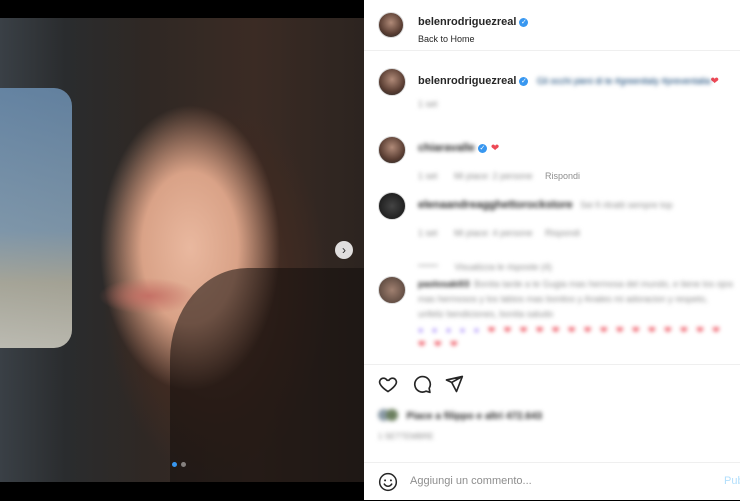  Describe the element at coordinates (502, 267) in the screenshot. I see `view-replies-button: Visualizza le risposte (4)` at that location.